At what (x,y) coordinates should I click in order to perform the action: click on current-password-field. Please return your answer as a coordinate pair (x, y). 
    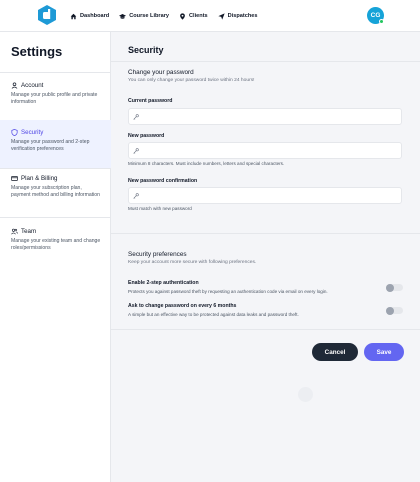
    Looking at the image, I should click on (265, 116).